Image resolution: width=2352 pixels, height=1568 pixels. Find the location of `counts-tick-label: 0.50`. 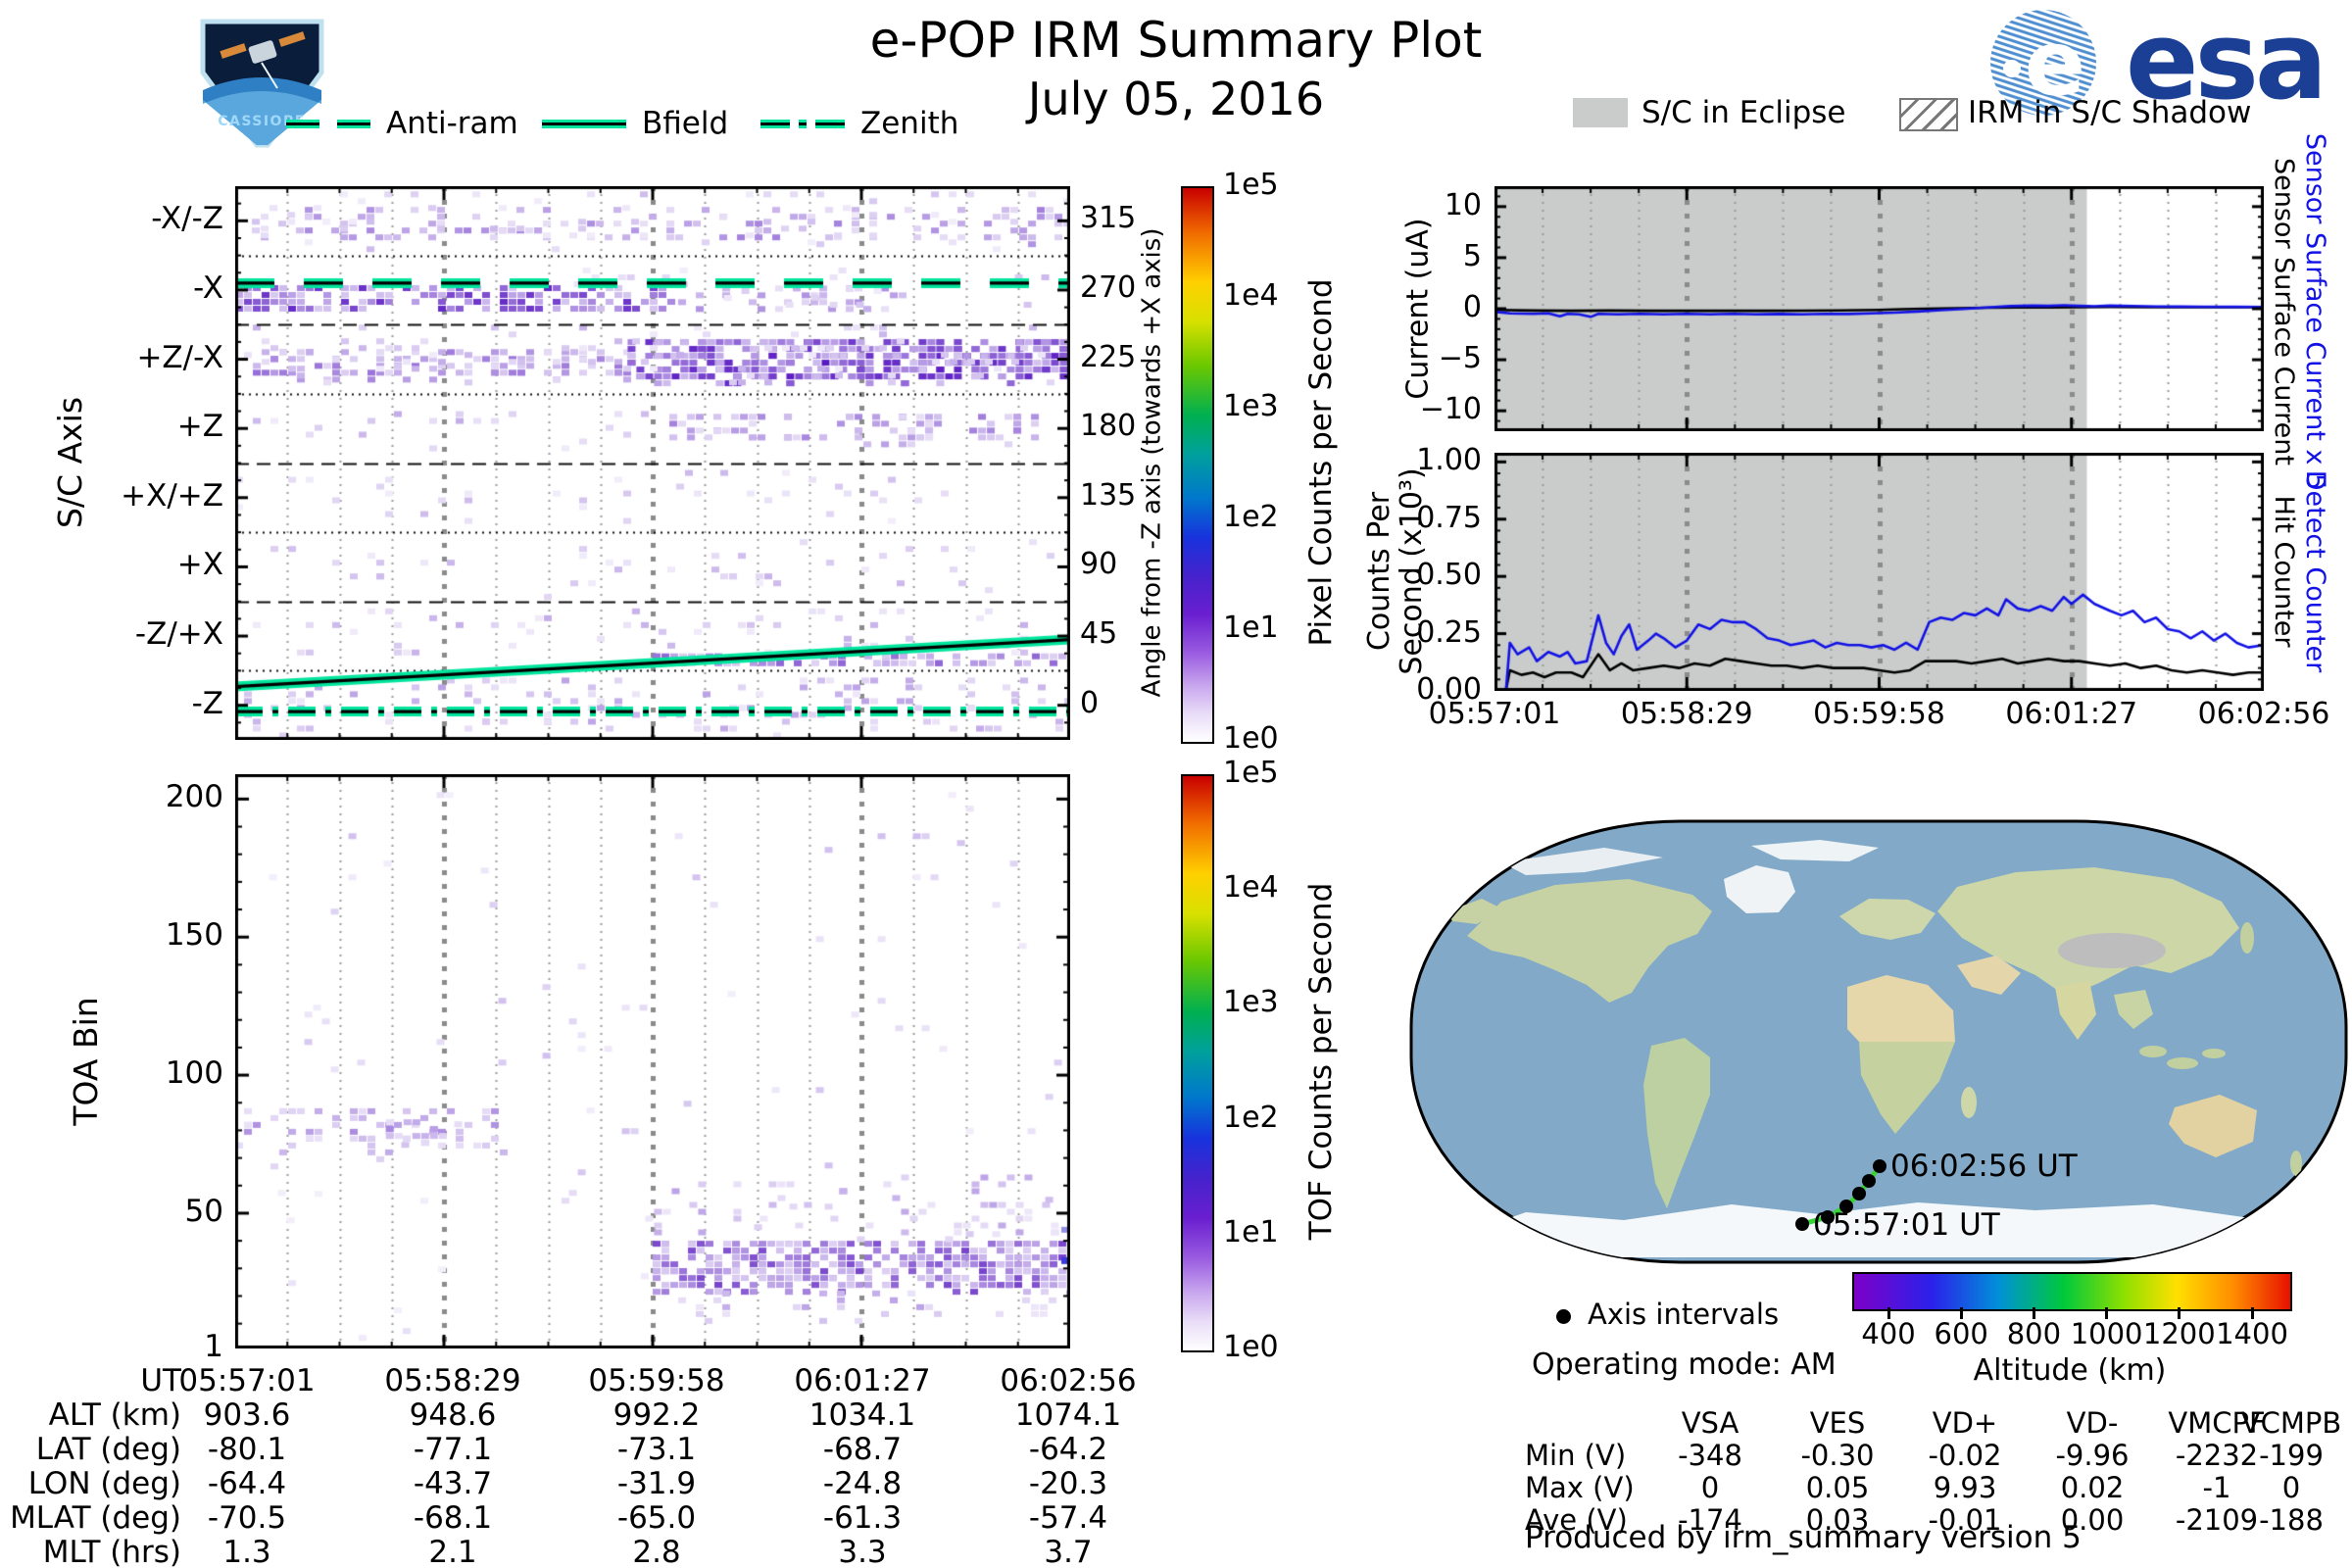

counts-tick-label: 0.50 is located at coordinates (1449, 575).